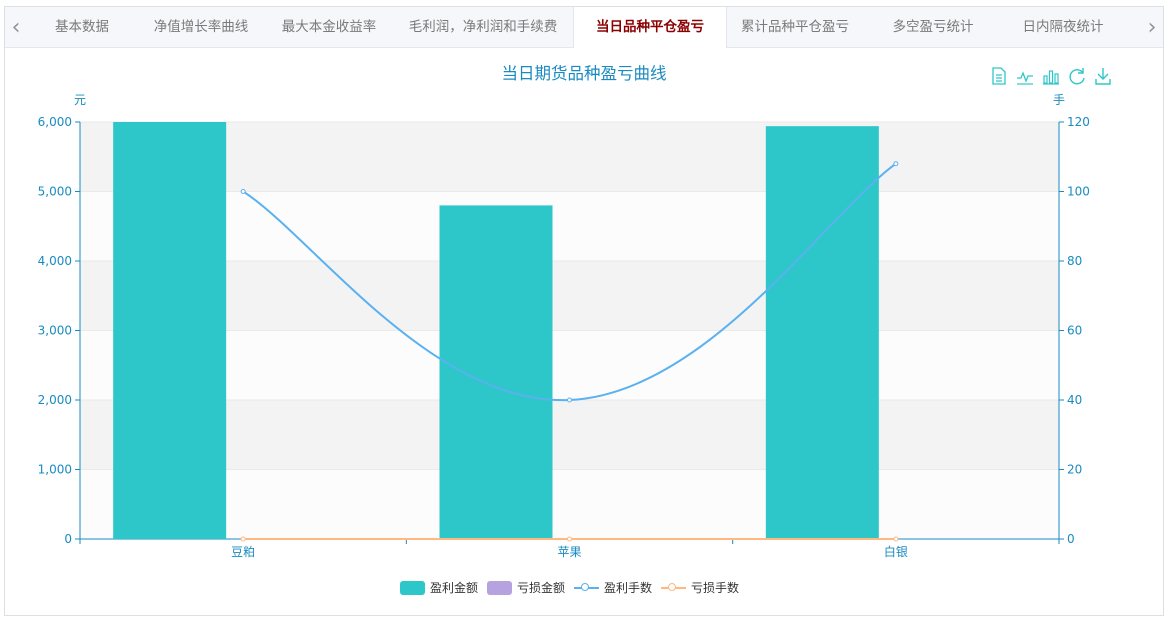 This screenshot has width=1168, height=617. I want to click on y-right-tick-label: 20, so click(1074, 470).